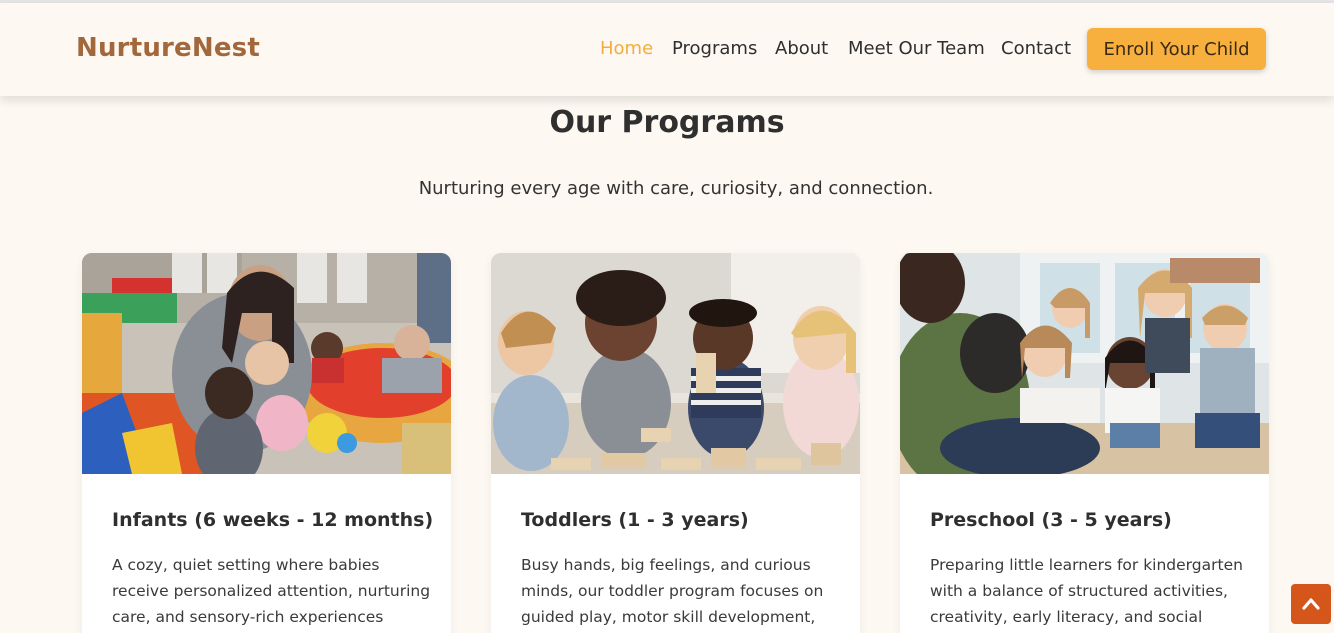  I want to click on chevron-up-icon, so click(1311, 604).